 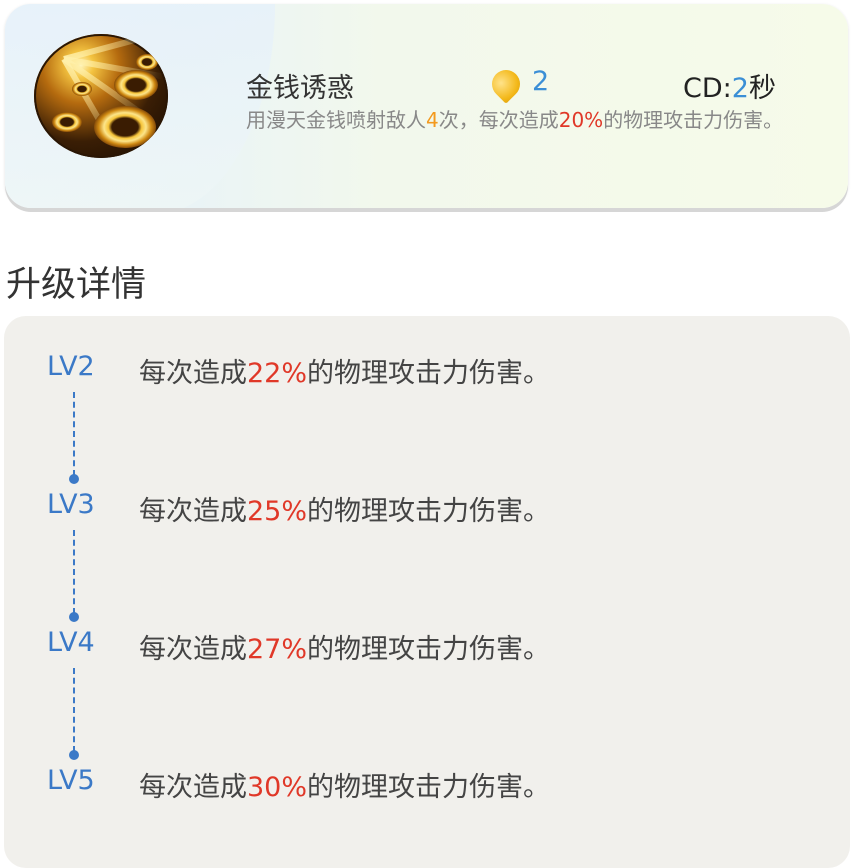 What do you see at coordinates (101, 96) in the screenshot?
I see `gold-coin-burst-icon` at bounding box center [101, 96].